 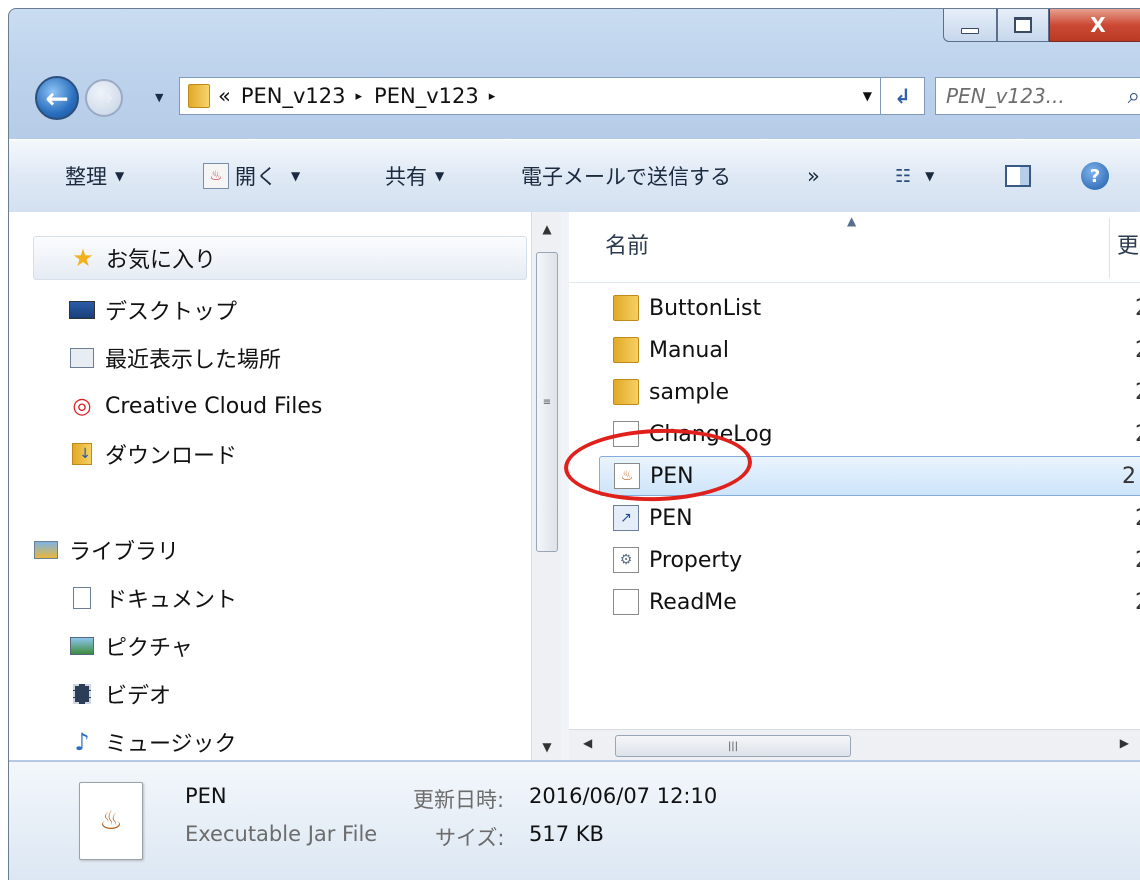 What do you see at coordinates (138, 696) in the screenshot?
I see `nav-label: ビデオ` at bounding box center [138, 696].